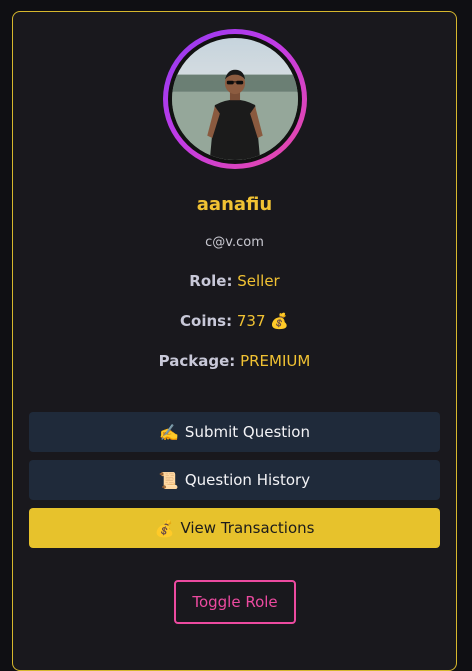 This screenshot has height=671, width=472. Describe the element at coordinates (235, 602) in the screenshot. I see `toggle-role-button: Toggle Role` at that location.